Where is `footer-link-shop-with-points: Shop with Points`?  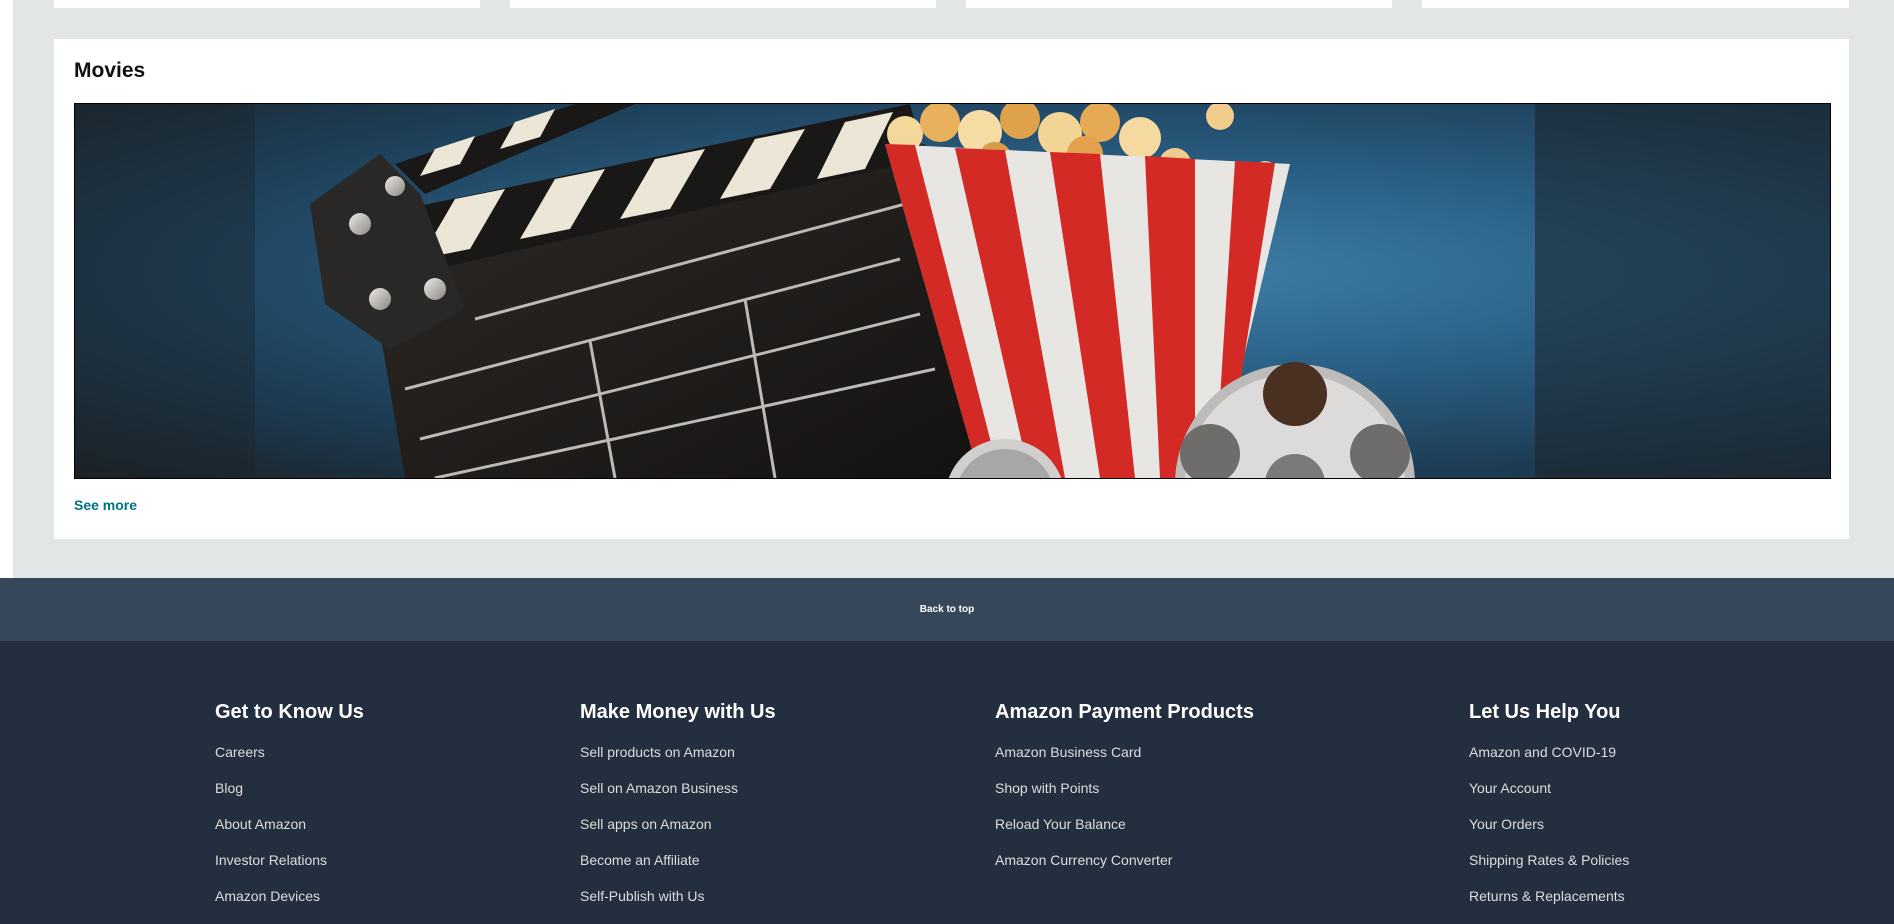
footer-link-shop-with-points: Shop with Points is located at coordinates (1124, 796).